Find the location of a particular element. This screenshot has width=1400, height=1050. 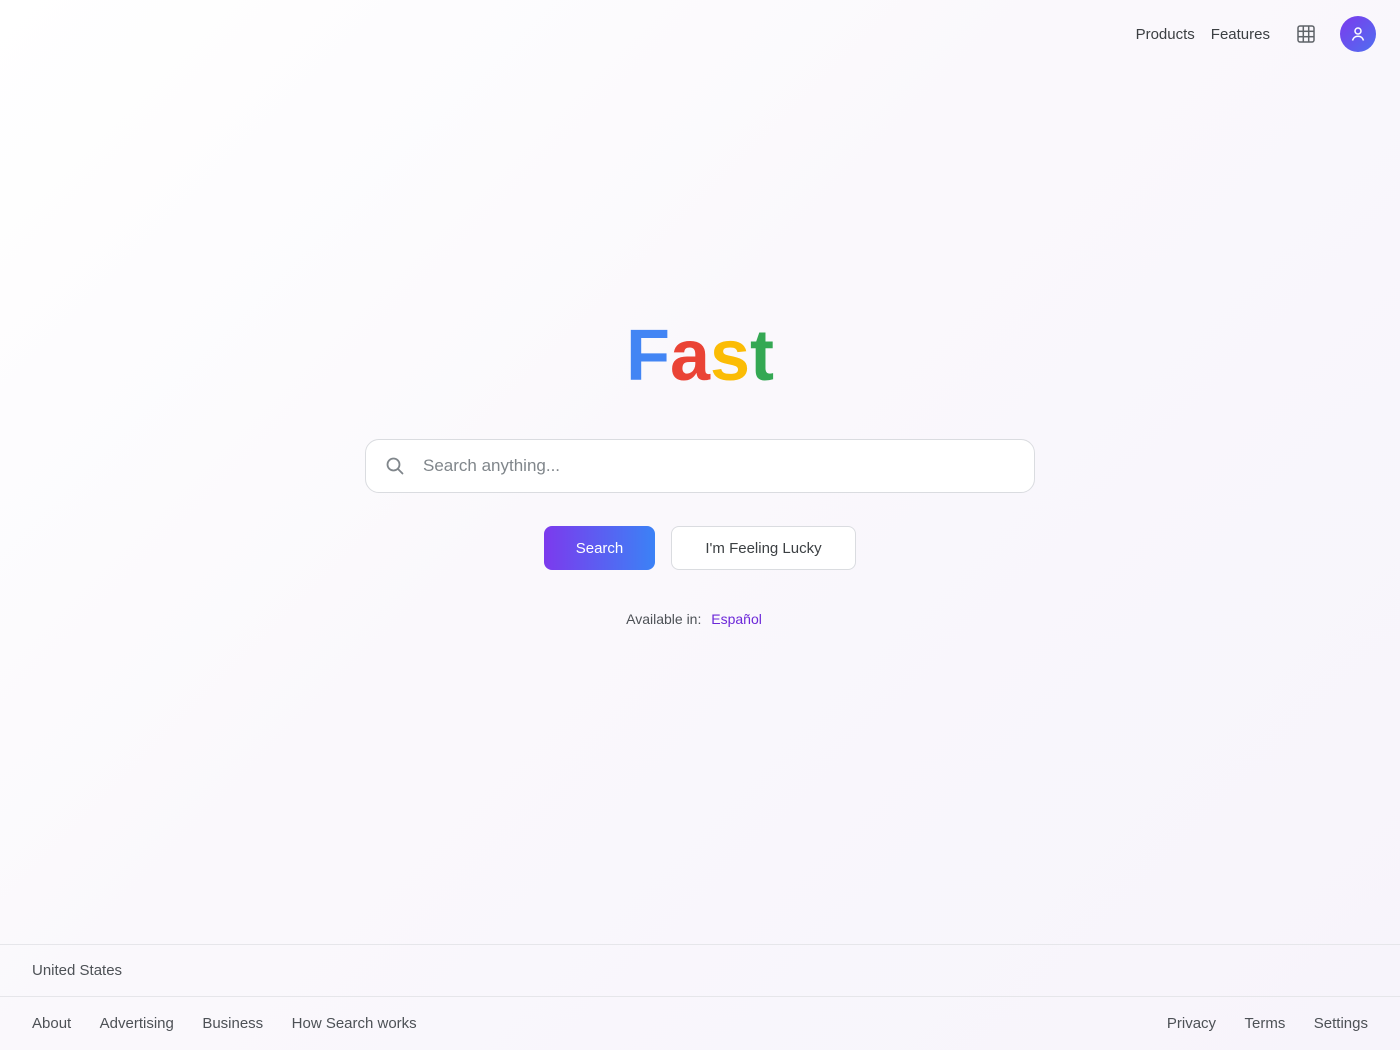

language-offer: Available in: Español is located at coordinates (700, 619).